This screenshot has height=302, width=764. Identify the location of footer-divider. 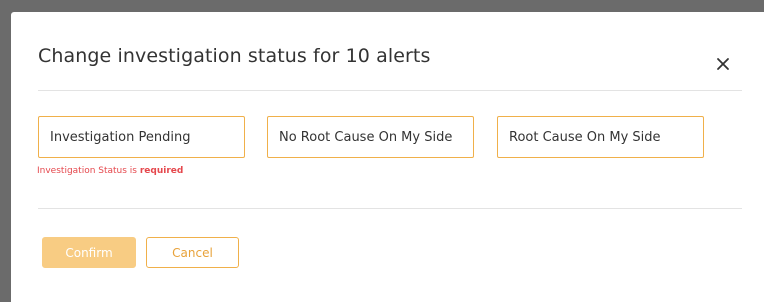
(390, 208).